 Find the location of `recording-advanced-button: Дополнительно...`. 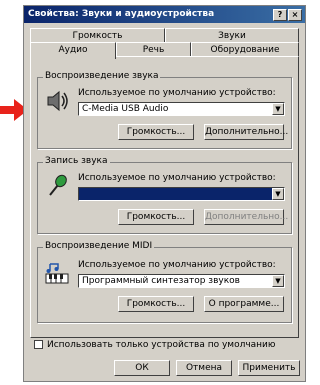

recording-advanced-button: Дополнительно... is located at coordinates (246, 217).